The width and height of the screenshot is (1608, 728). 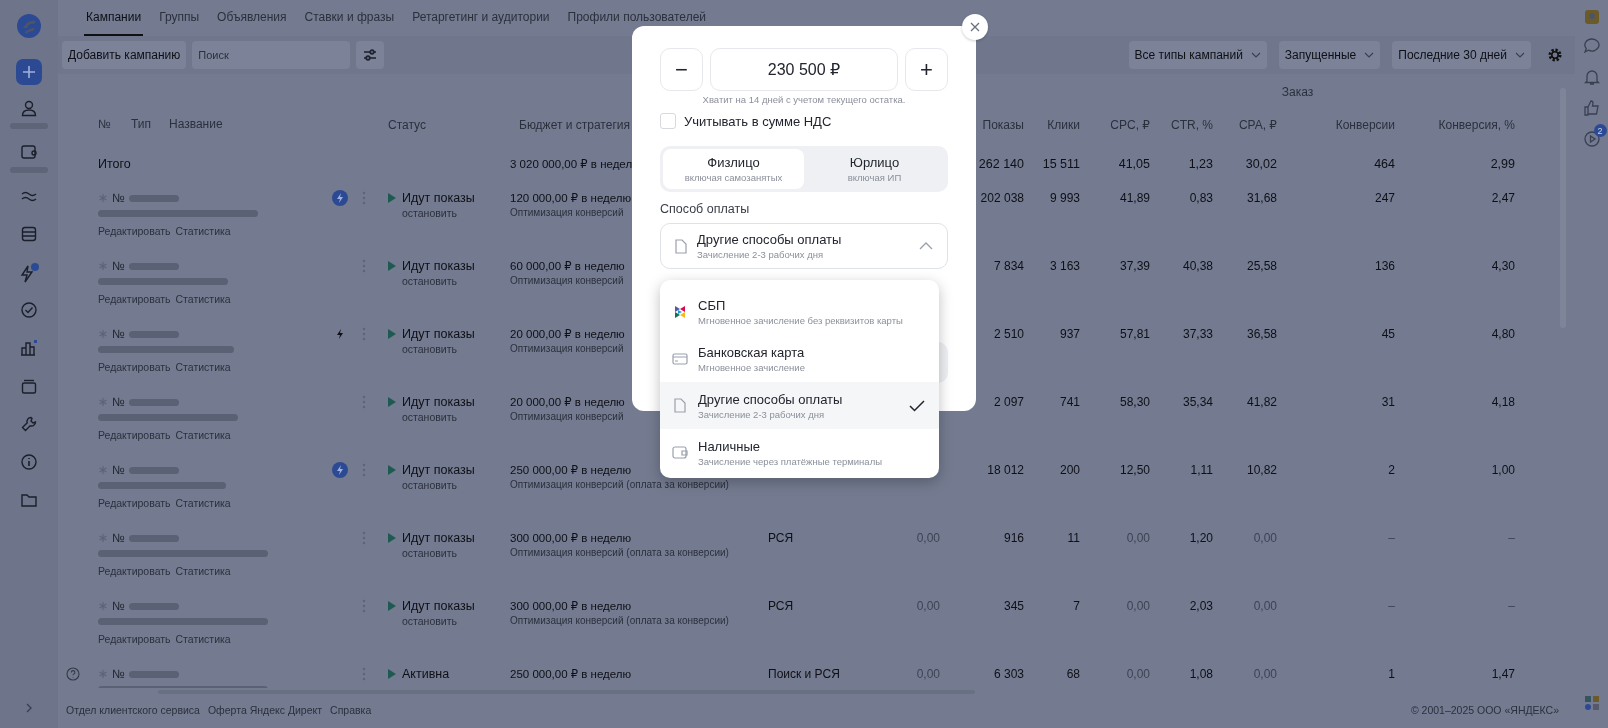 I want to click on filter-dropdown: Последние 30 дней, so click(x=1461, y=55).